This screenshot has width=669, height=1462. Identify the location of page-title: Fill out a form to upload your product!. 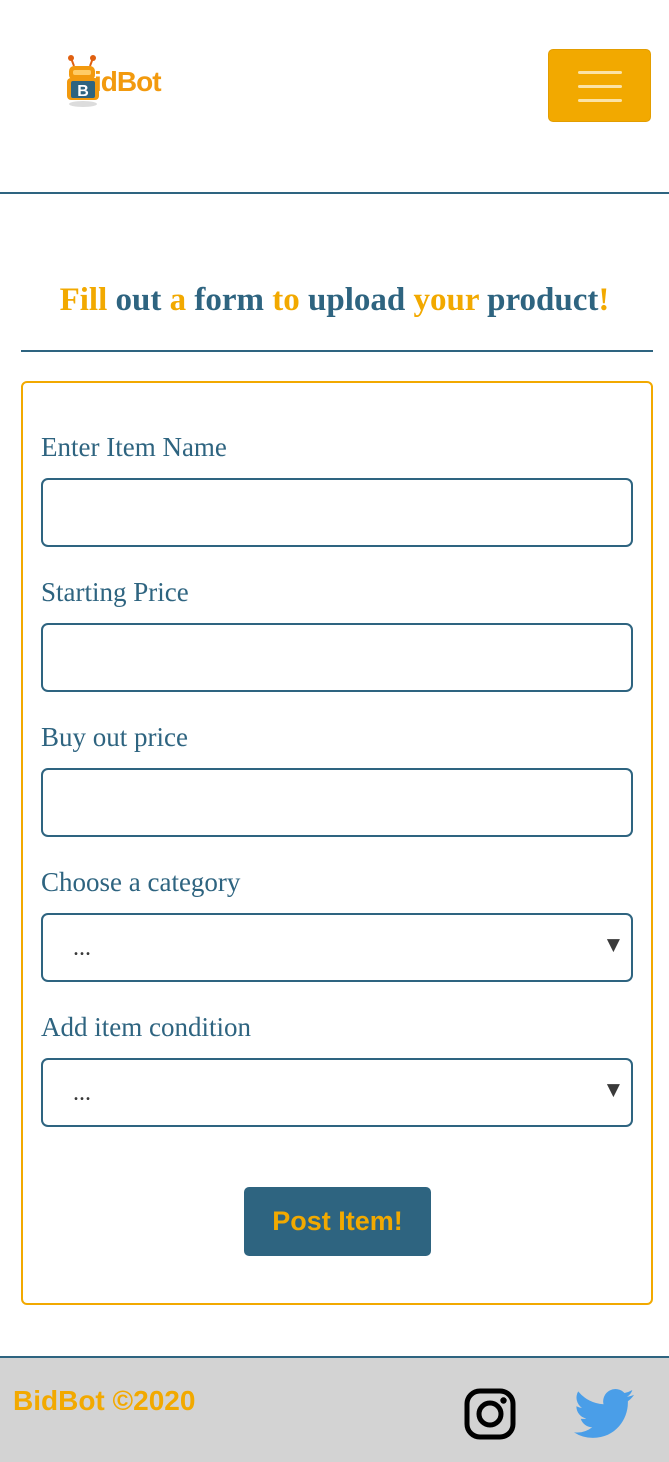
(334, 300).